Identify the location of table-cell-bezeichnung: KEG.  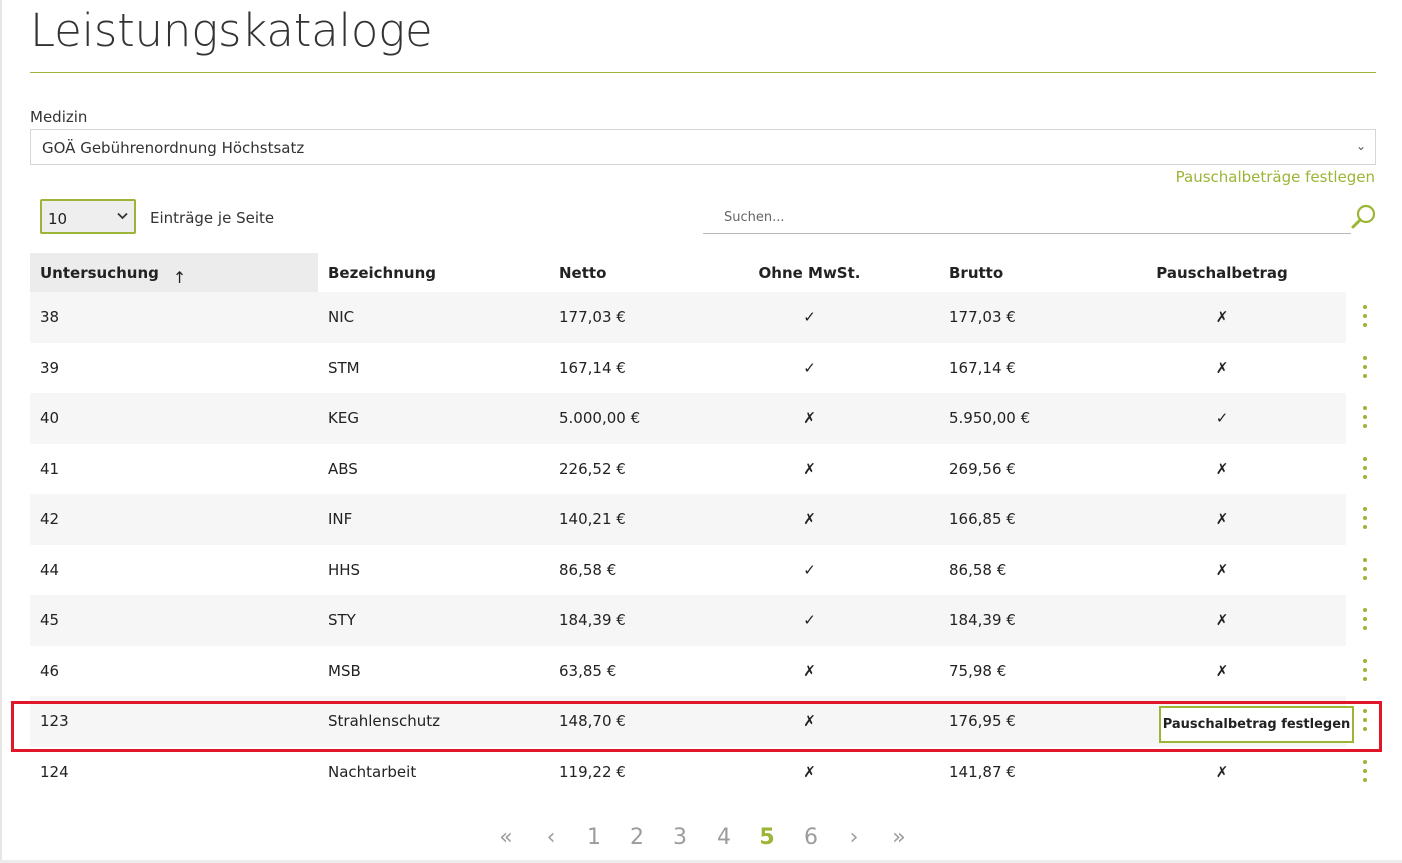
(433, 418).